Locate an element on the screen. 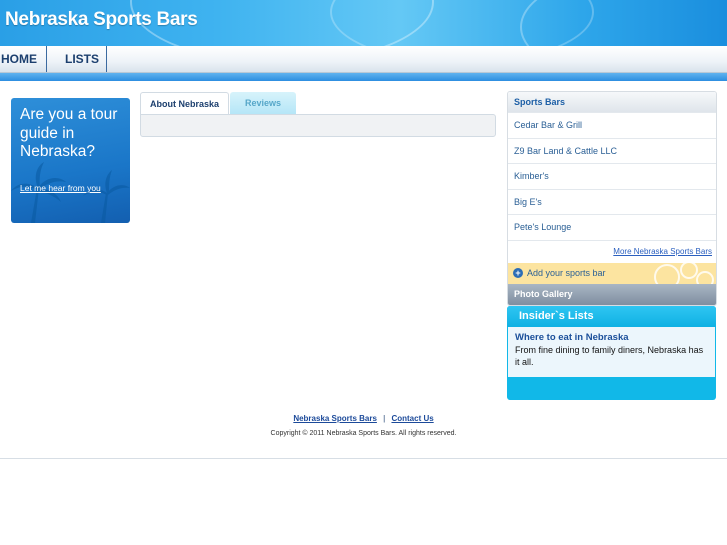 This screenshot has width=727, height=545. add-sports-bar-label: Add your sports bar is located at coordinates (566, 272).